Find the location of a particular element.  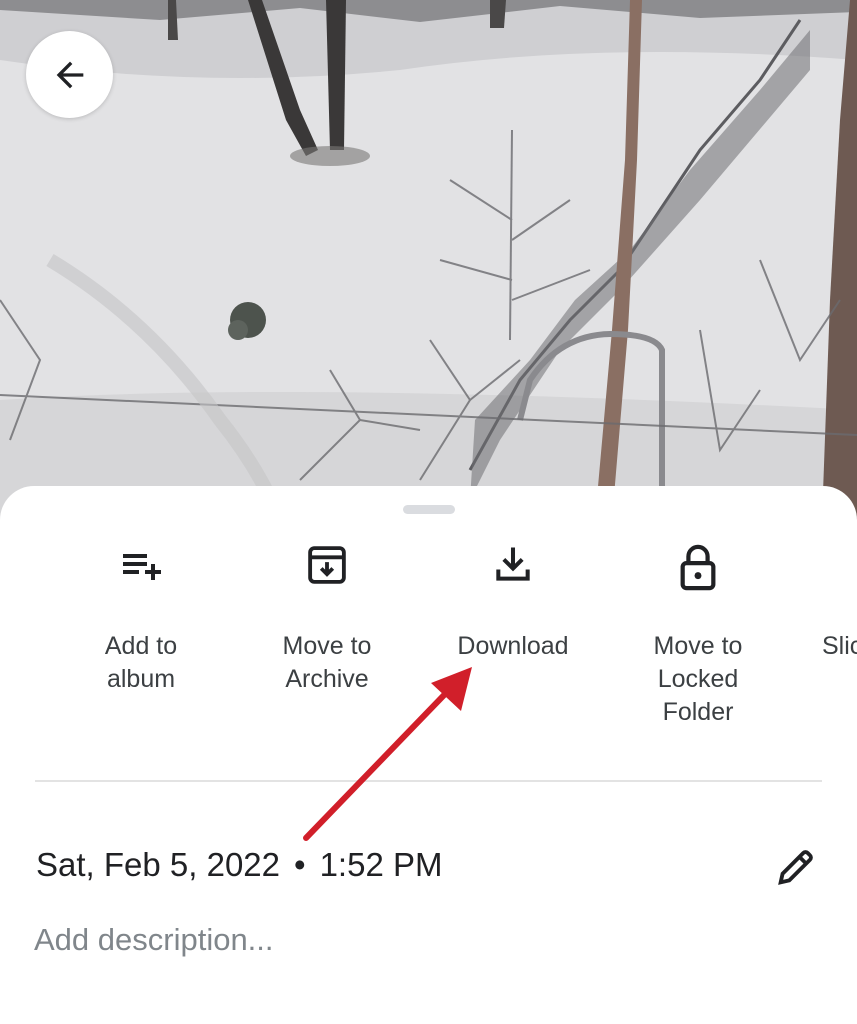

action-download: Download is located at coordinates (513, 602).